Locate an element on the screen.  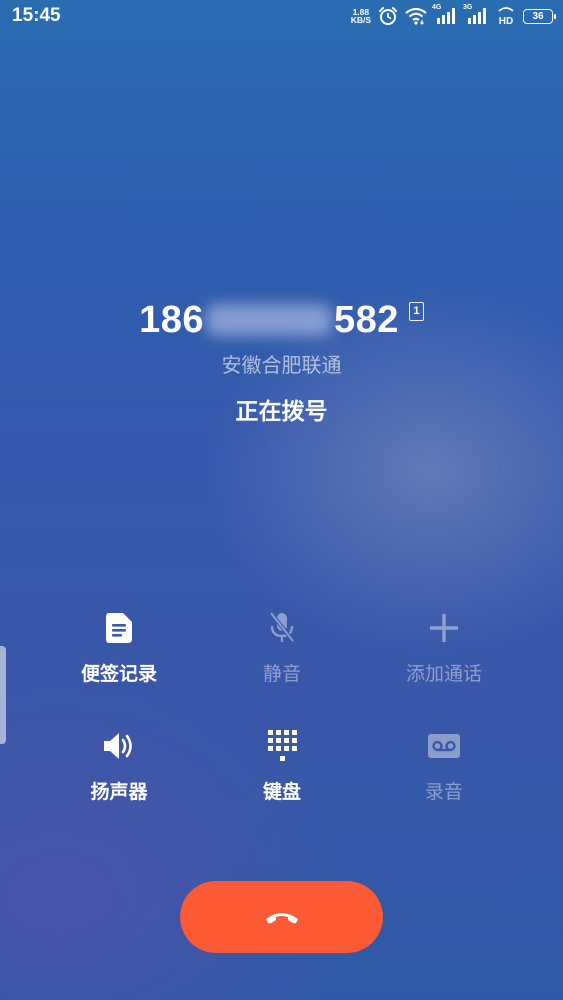
note-icon is located at coordinates (119, 628).